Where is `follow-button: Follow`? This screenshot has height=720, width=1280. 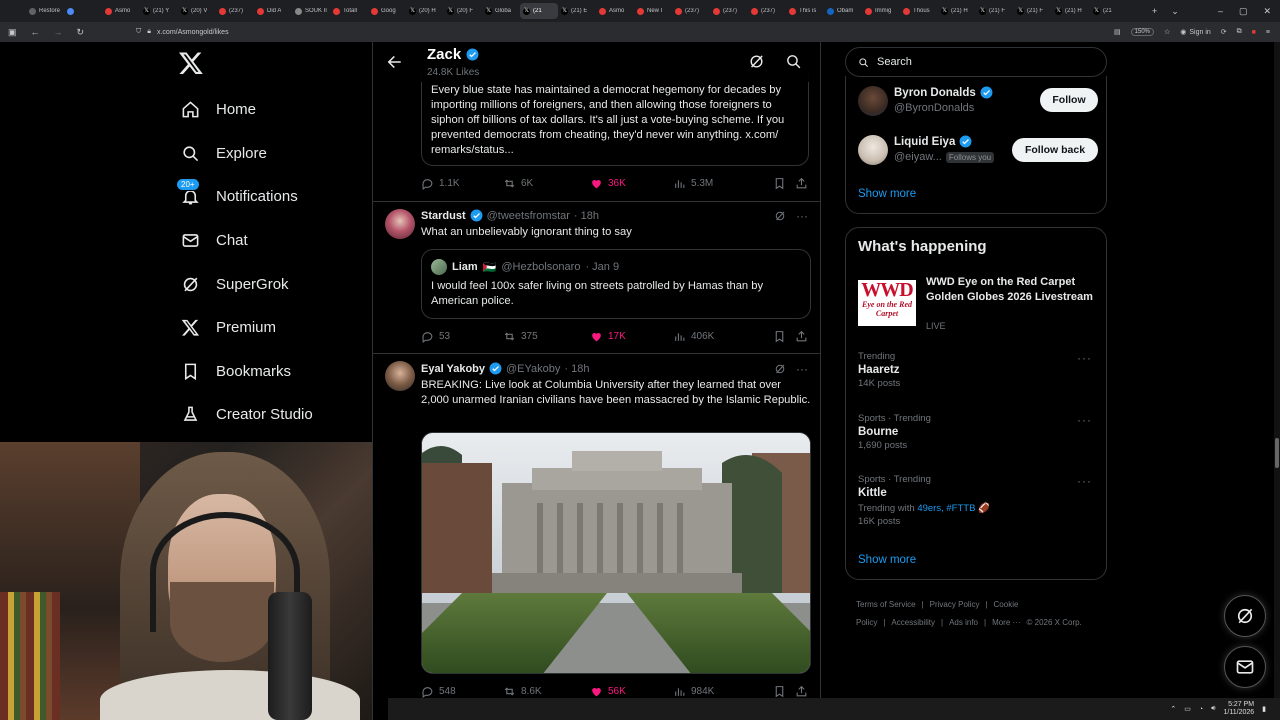 follow-button: Follow is located at coordinates (1069, 100).